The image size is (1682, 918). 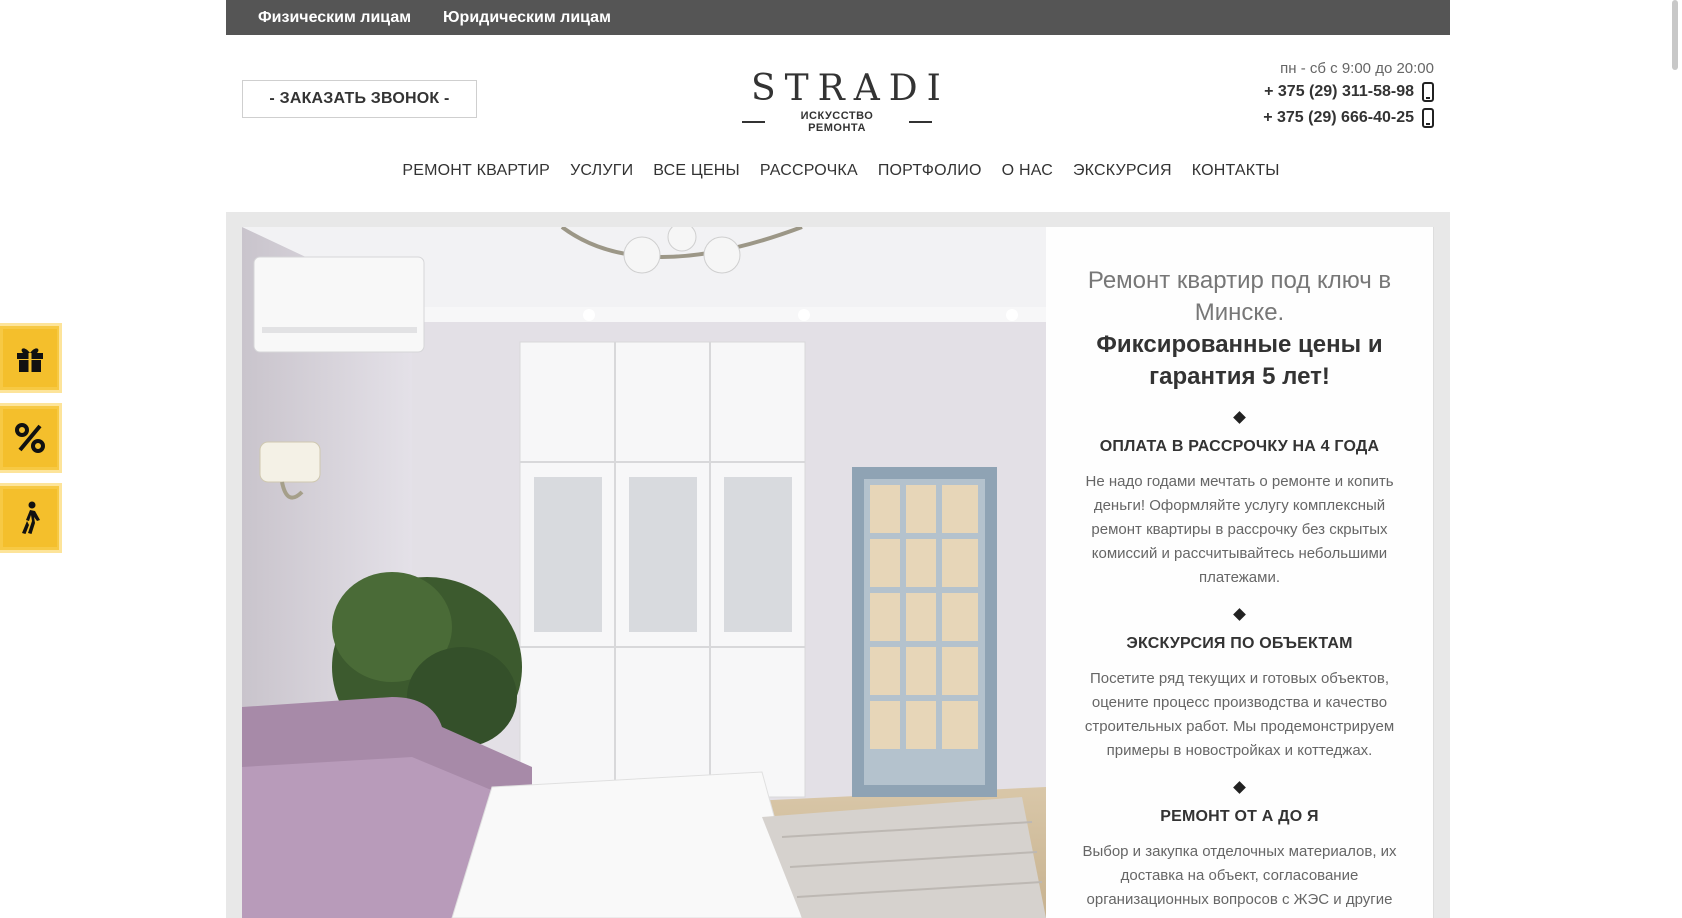 What do you see at coordinates (1122, 171) in the screenshot?
I see `nav-item-excursion: ЭКСКУРСИЯ` at bounding box center [1122, 171].